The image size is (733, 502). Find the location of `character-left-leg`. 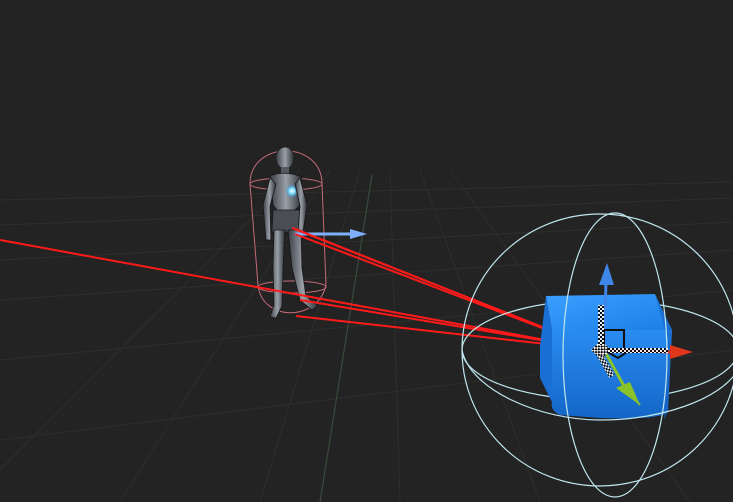

character-left-leg is located at coordinates (277, 274).